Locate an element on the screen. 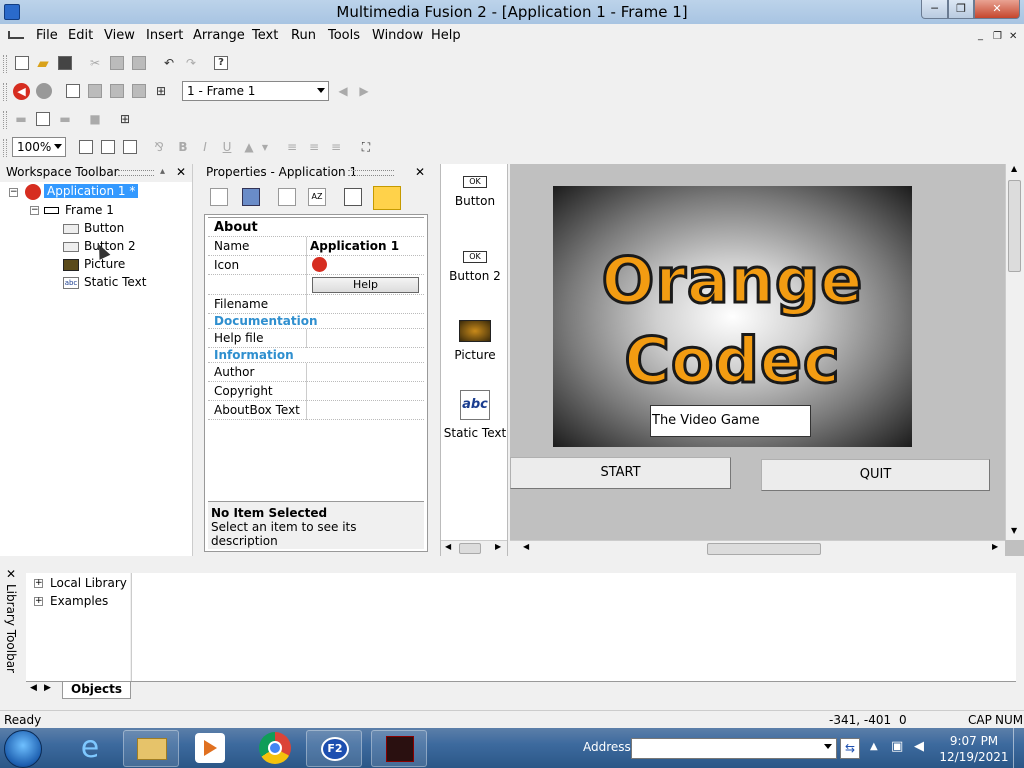 This screenshot has height=768, width=1024. show-grid-icon is located at coordinates (86, 147).